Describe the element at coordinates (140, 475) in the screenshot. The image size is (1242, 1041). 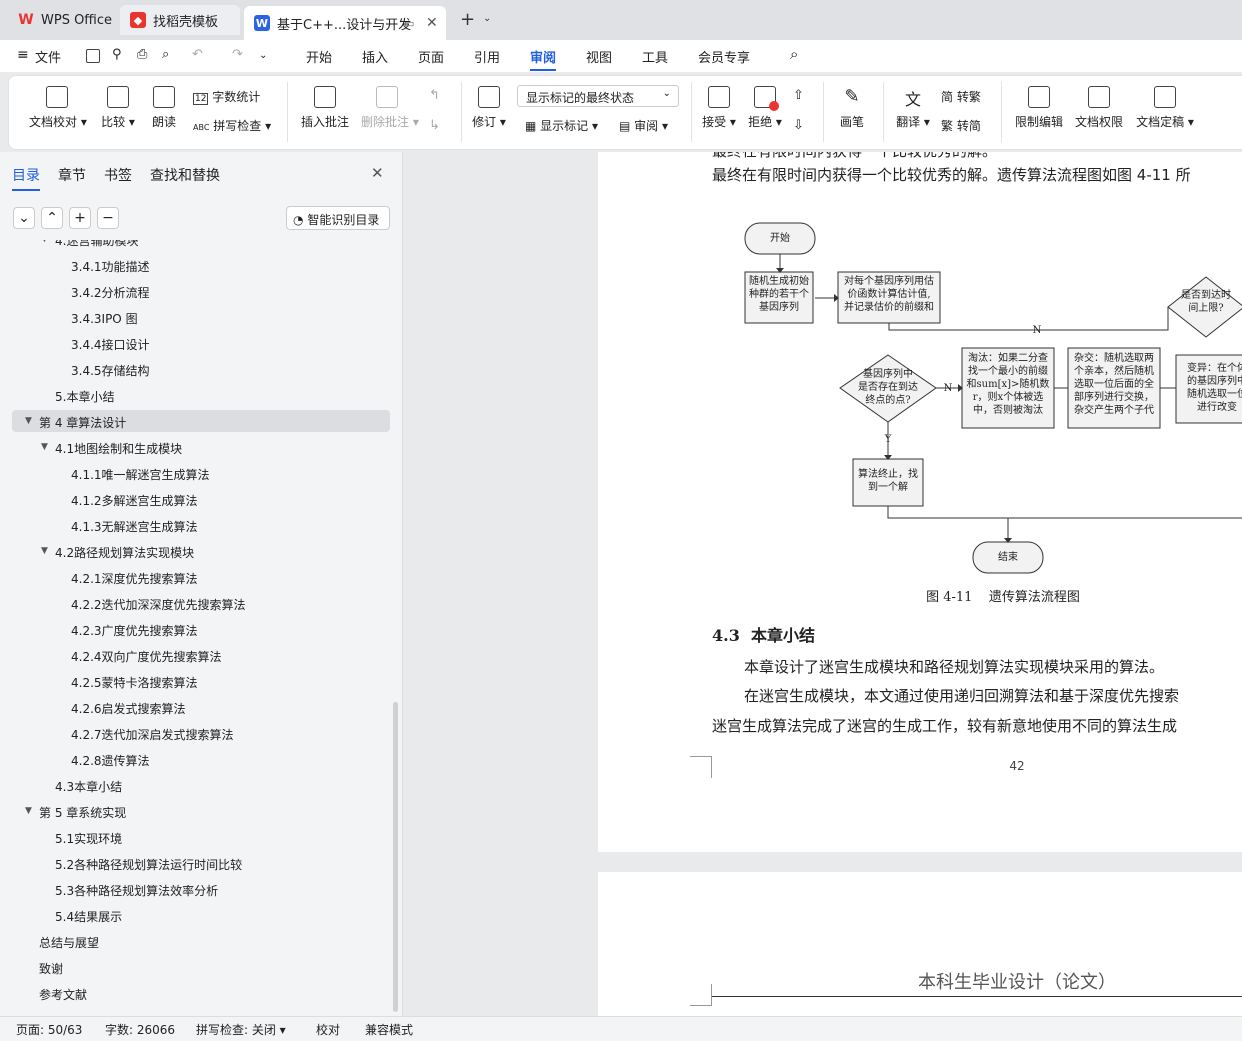
I see `toc-item-label: 4.1.1唯一解迷宫生成算法` at that location.